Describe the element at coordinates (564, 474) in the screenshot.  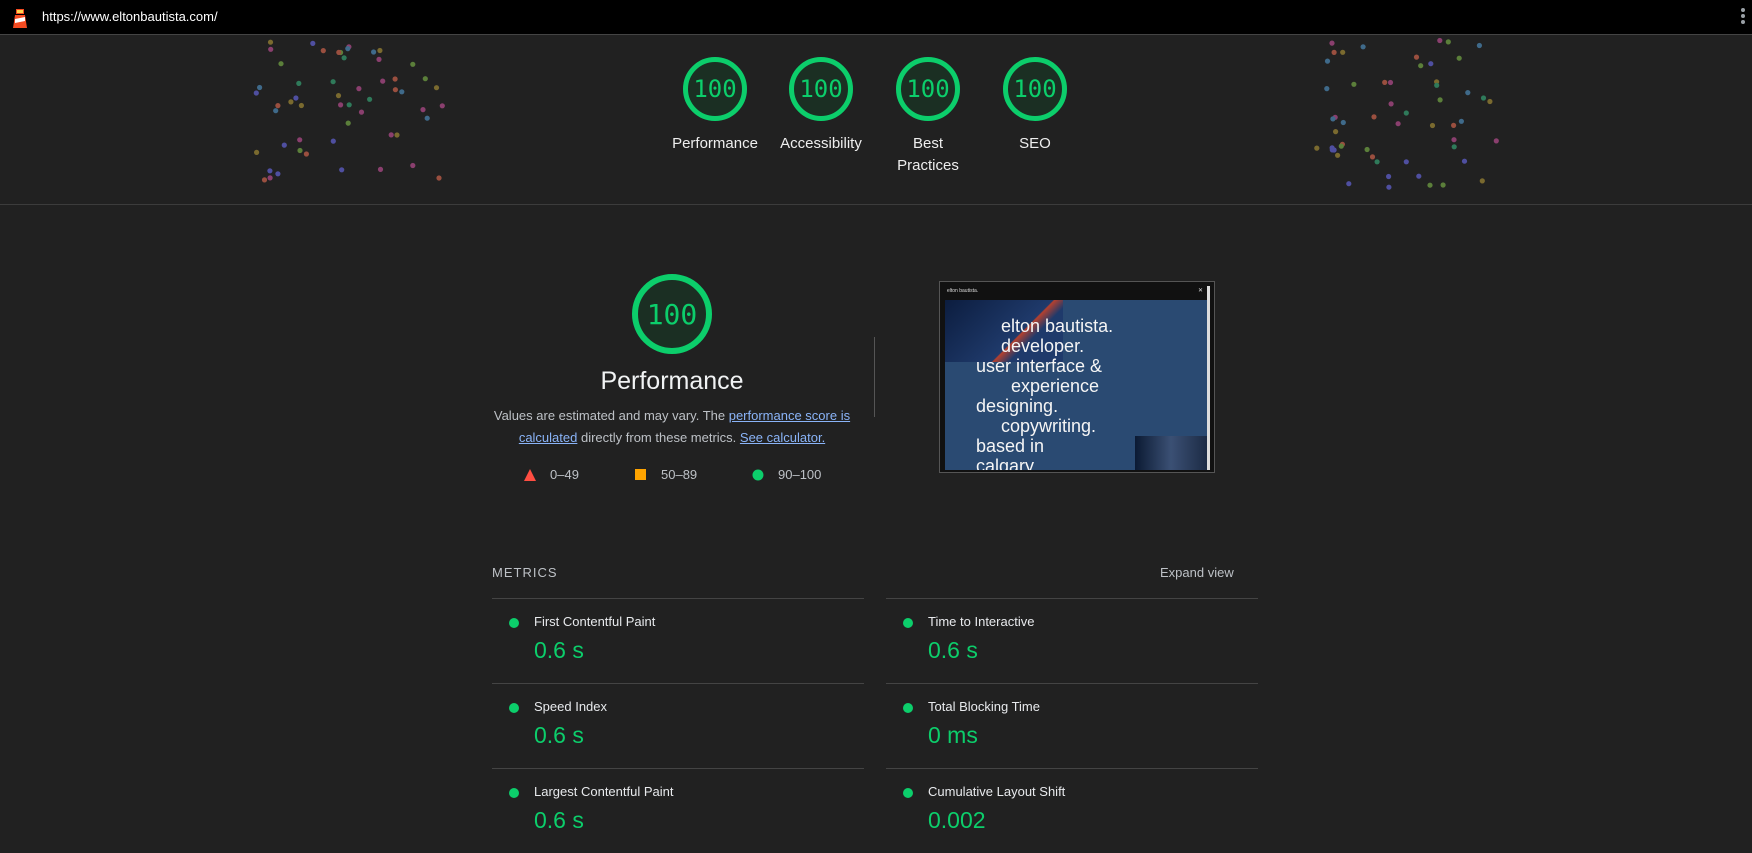
I see `legend-fail-range: 0–49` at that location.